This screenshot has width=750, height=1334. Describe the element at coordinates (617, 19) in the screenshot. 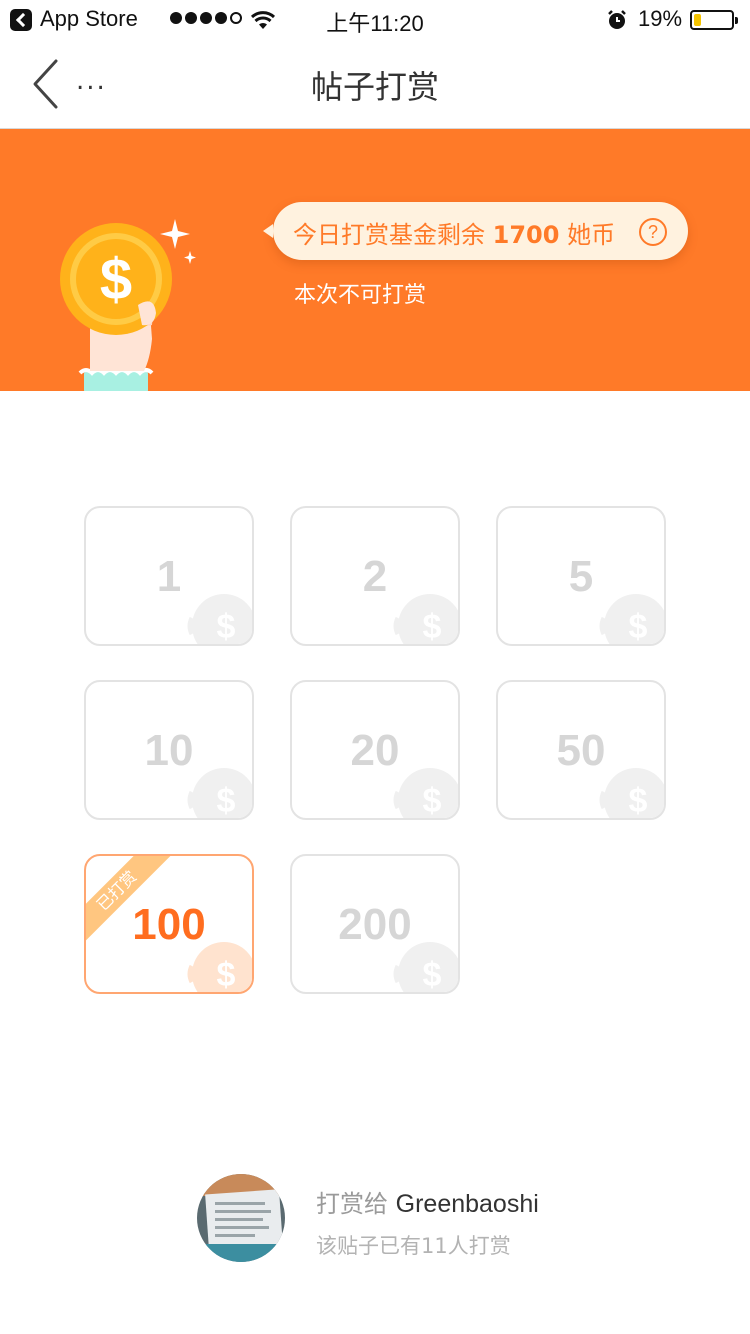

I see `alarm-icon` at that location.